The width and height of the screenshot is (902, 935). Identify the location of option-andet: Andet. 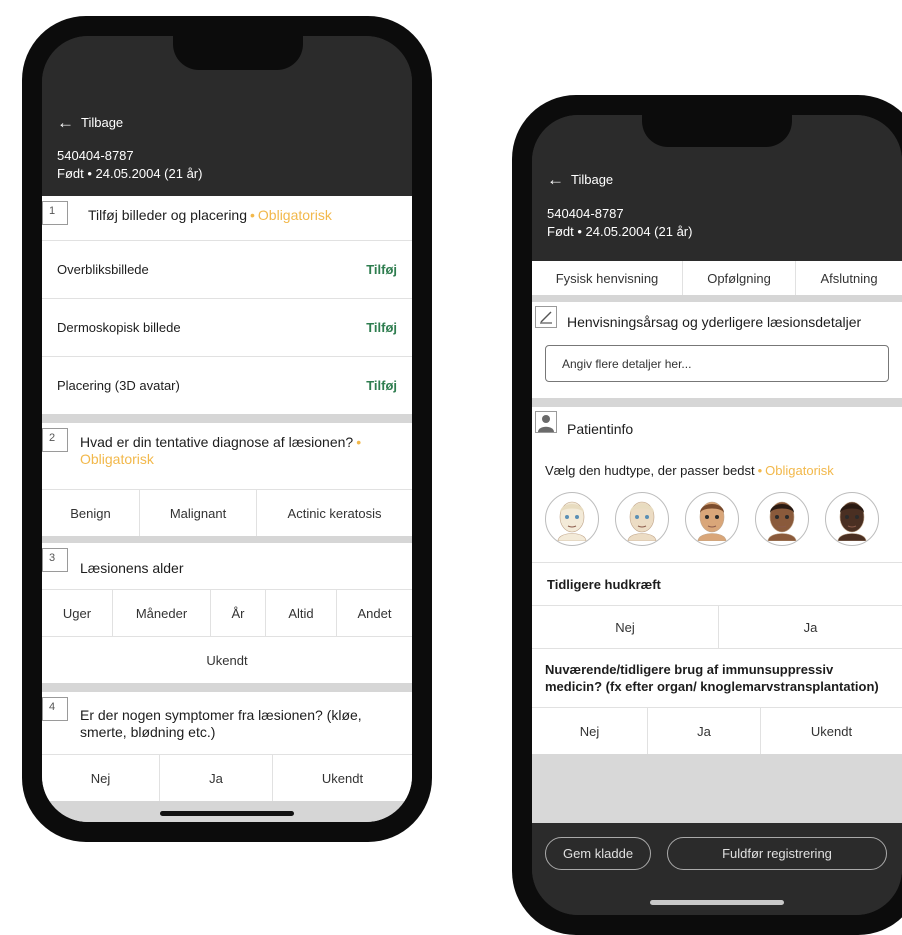
(374, 613).